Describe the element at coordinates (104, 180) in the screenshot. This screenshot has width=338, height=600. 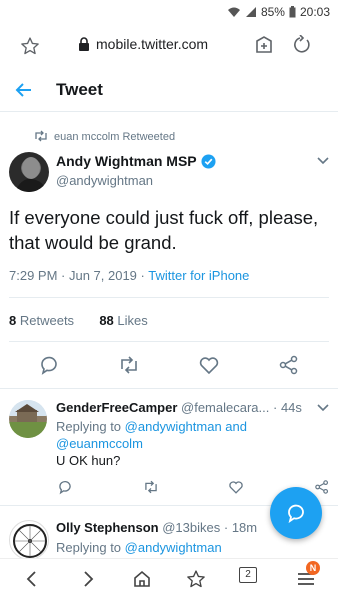
I see `author-handle: @andywightman` at that location.